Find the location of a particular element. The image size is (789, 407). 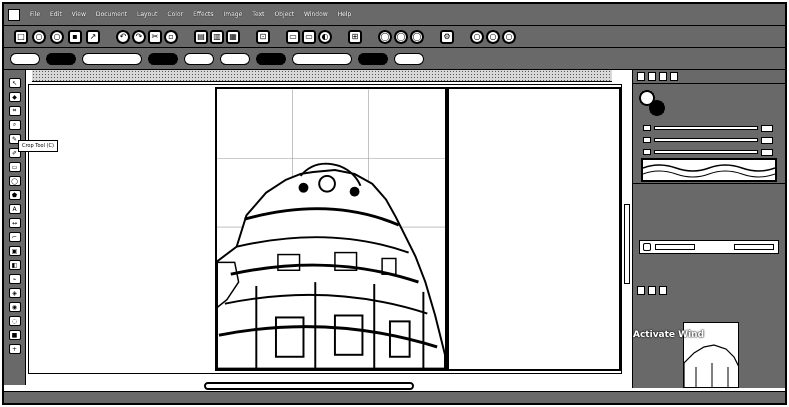

connector-tool: ⌐ is located at coordinates (14, 237).